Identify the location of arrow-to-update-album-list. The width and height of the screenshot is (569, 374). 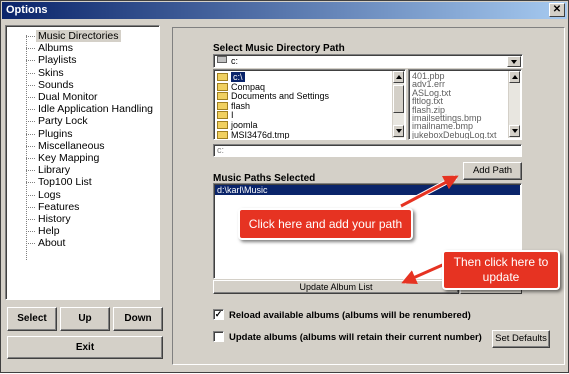
(424, 273).